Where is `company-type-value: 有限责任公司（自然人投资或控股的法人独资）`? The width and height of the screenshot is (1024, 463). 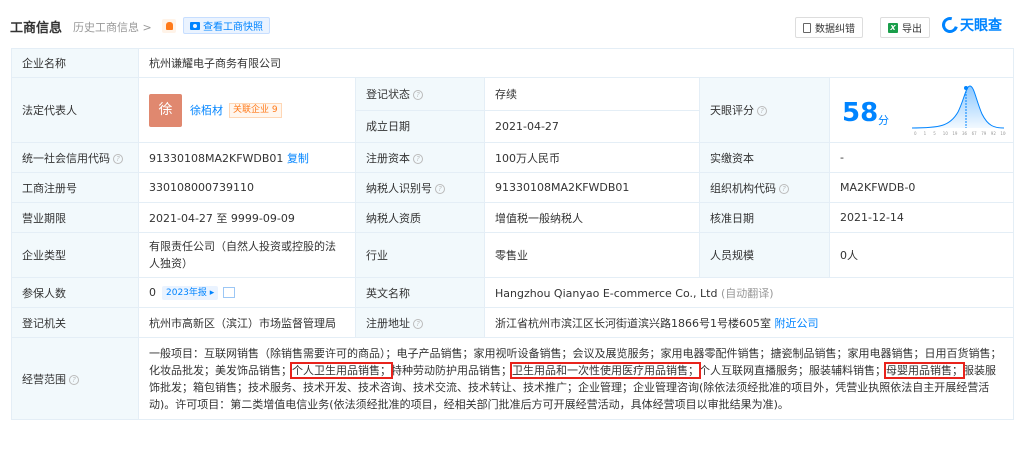 company-type-value: 有限责任公司（自然人投资或控股的法人独资） is located at coordinates (247, 255).